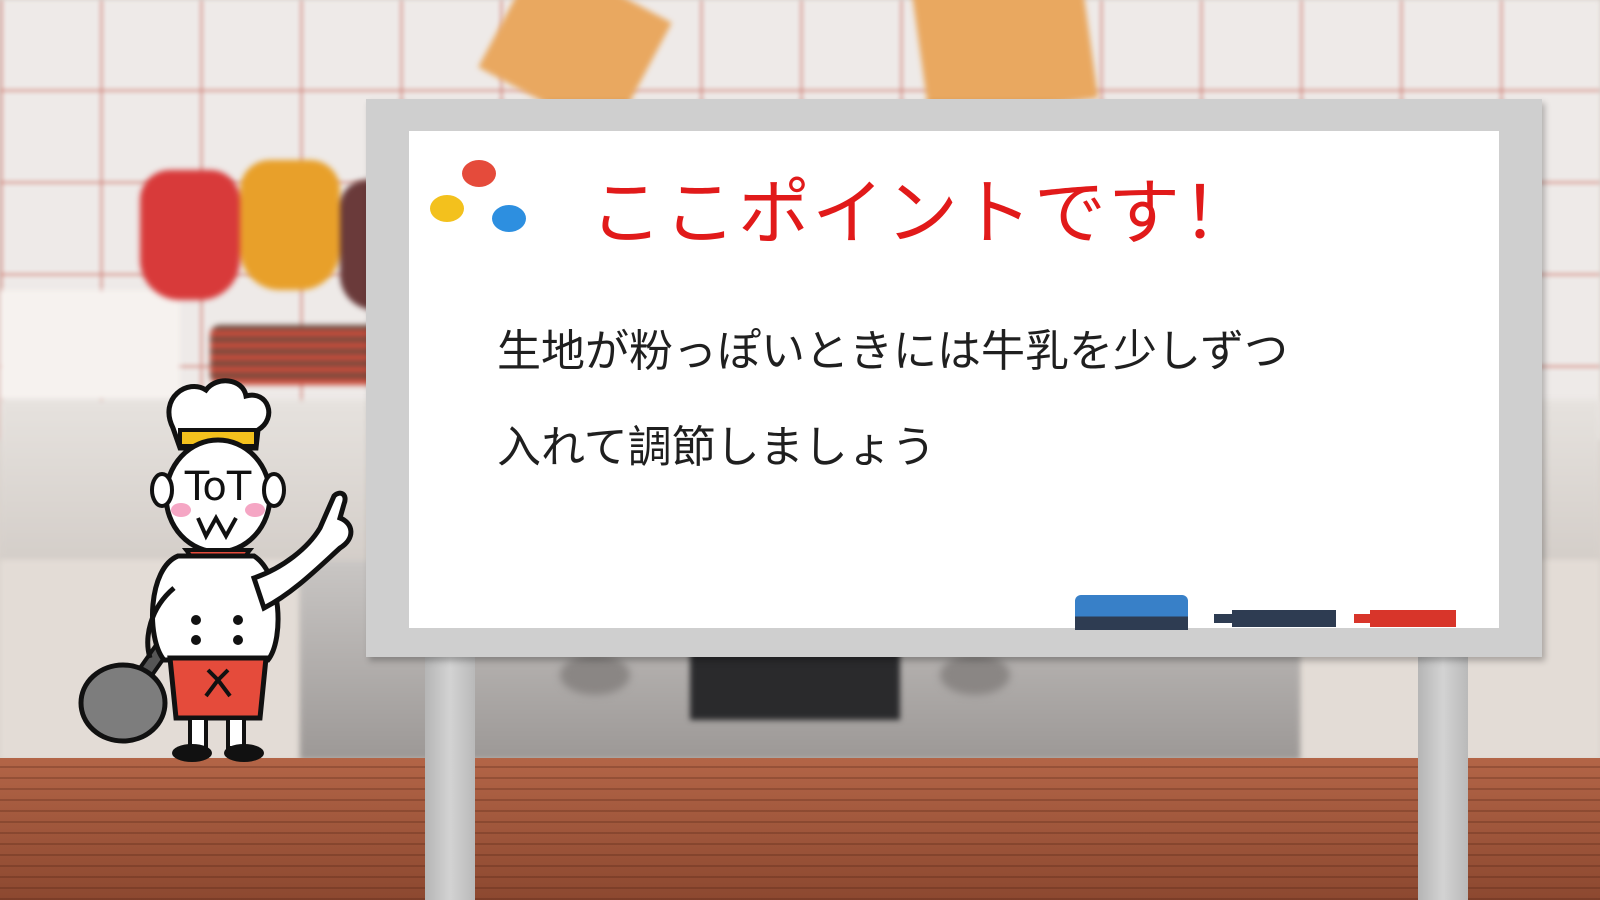 The image size is (1600, 900). What do you see at coordinates (124, 692) in the screenshot?
I see `frying-pan-icon` at bounding box center [124, 692].